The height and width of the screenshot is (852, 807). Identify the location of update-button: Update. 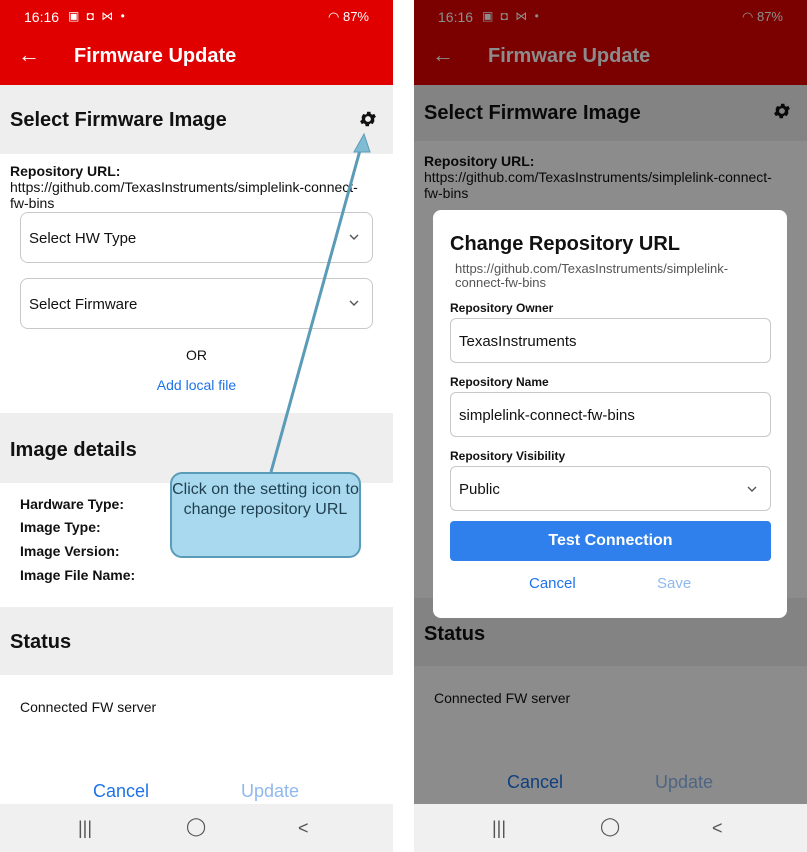
(270, 791).